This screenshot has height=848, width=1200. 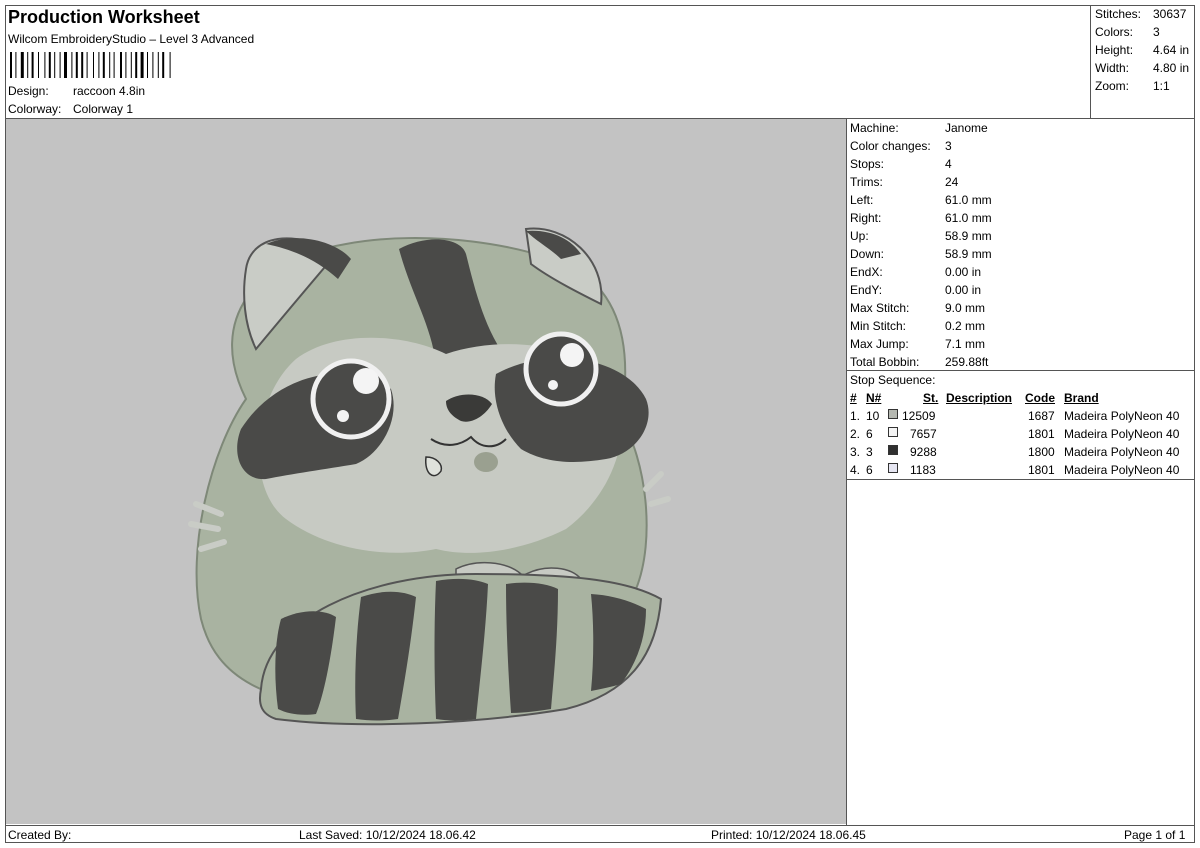 I want to click on row-stitches: 7657, so click(x=923, y=434).